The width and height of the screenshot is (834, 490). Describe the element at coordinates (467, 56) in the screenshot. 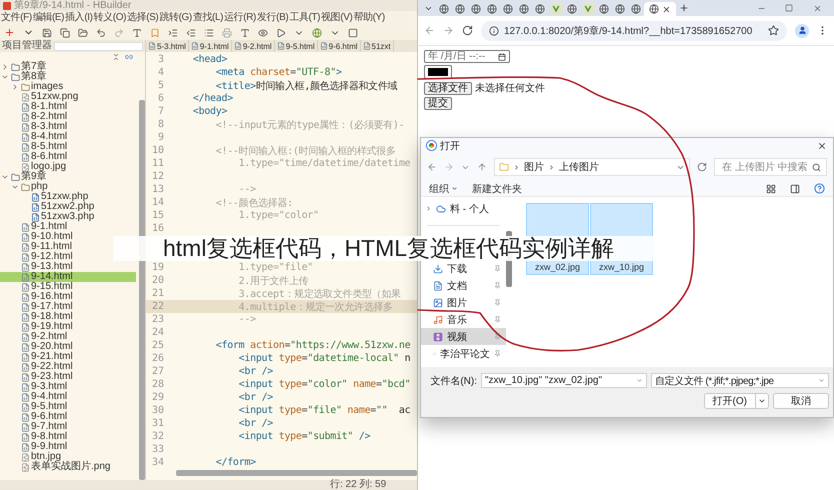

I see `datetime-field: 年 /月/日 --:--` at that location.